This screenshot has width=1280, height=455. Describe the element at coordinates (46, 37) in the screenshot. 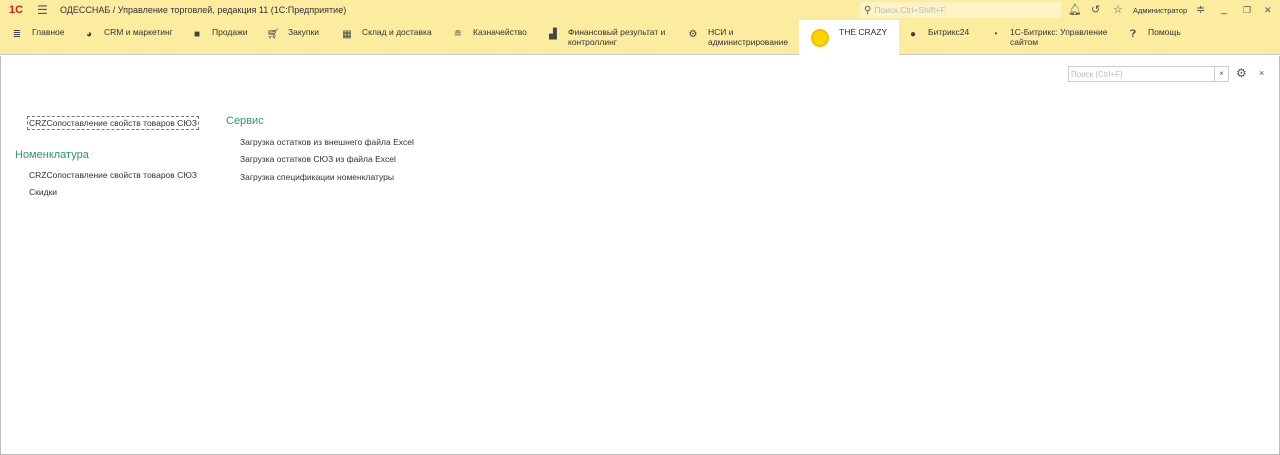

I see `nav-main: ≣ Главное` at that location.